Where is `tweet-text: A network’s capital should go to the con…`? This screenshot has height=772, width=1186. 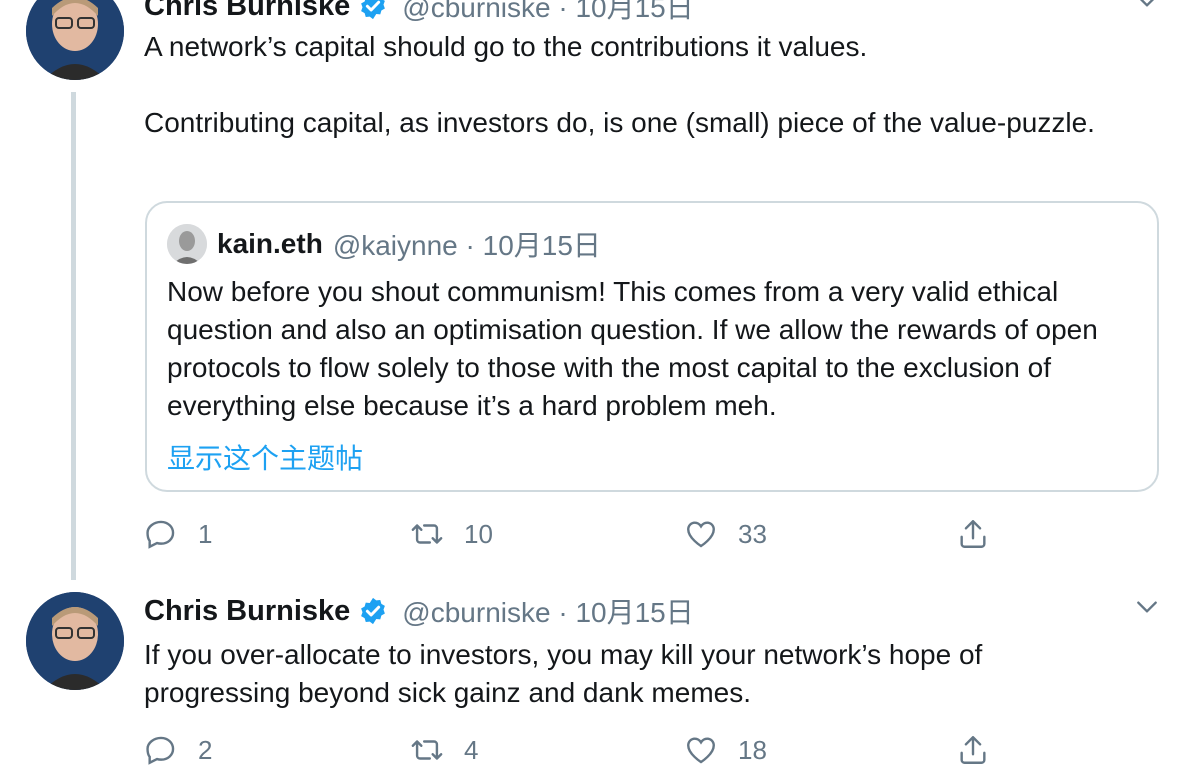
tweet-text: A network’s capital should go to the con… is located at coordinates (619, 84).